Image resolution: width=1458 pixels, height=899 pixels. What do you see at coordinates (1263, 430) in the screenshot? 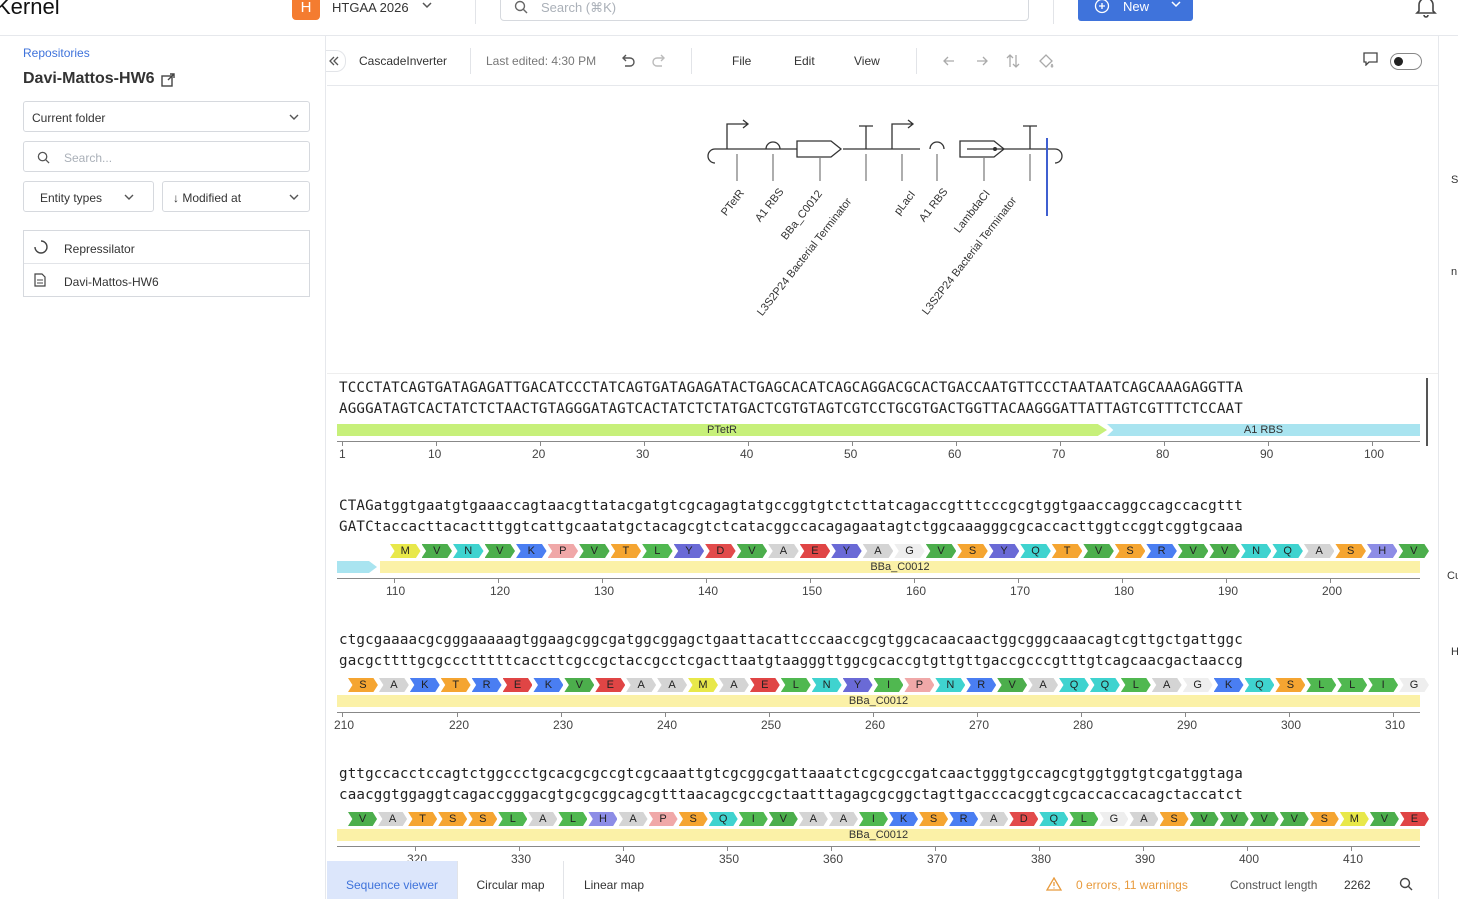
I see `feature-a1-rbs: A1 RBS` at bounding box center [1263, 430].